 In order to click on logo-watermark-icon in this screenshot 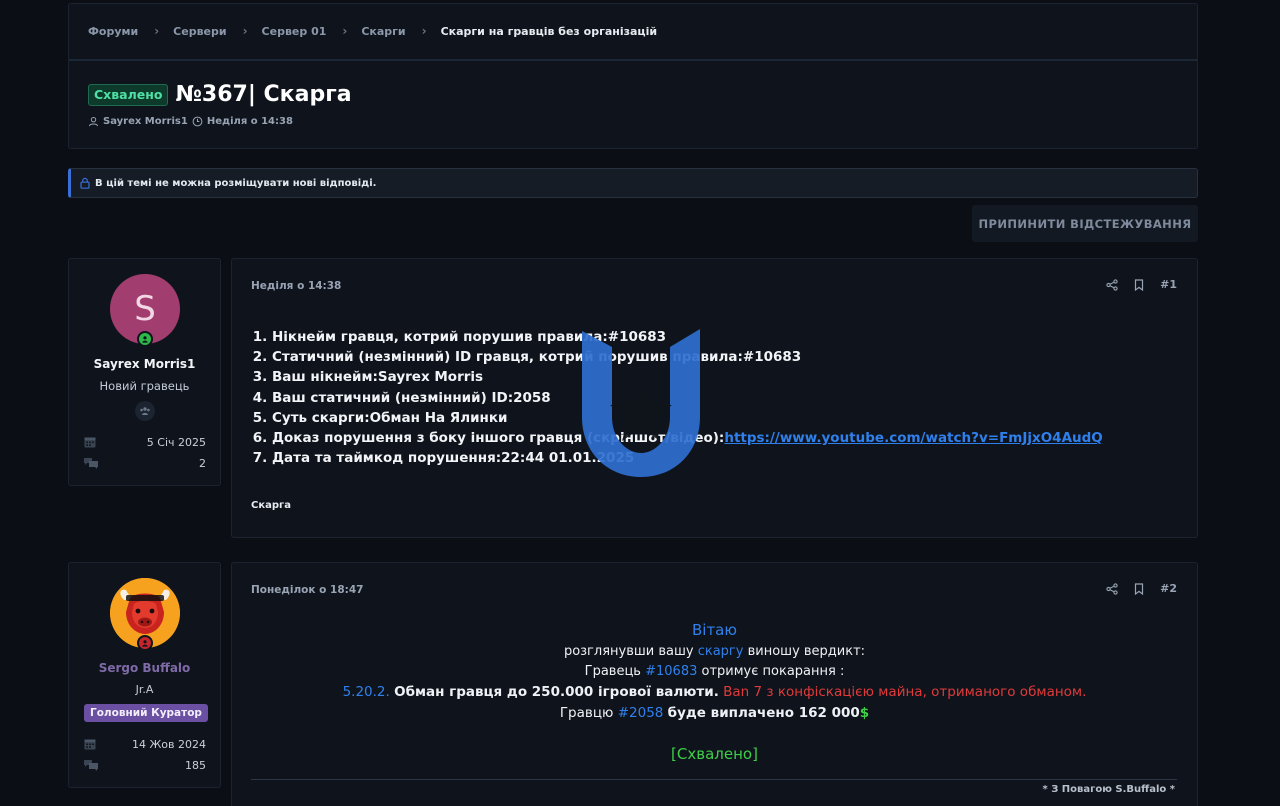, I will do `click(641, 403)`.